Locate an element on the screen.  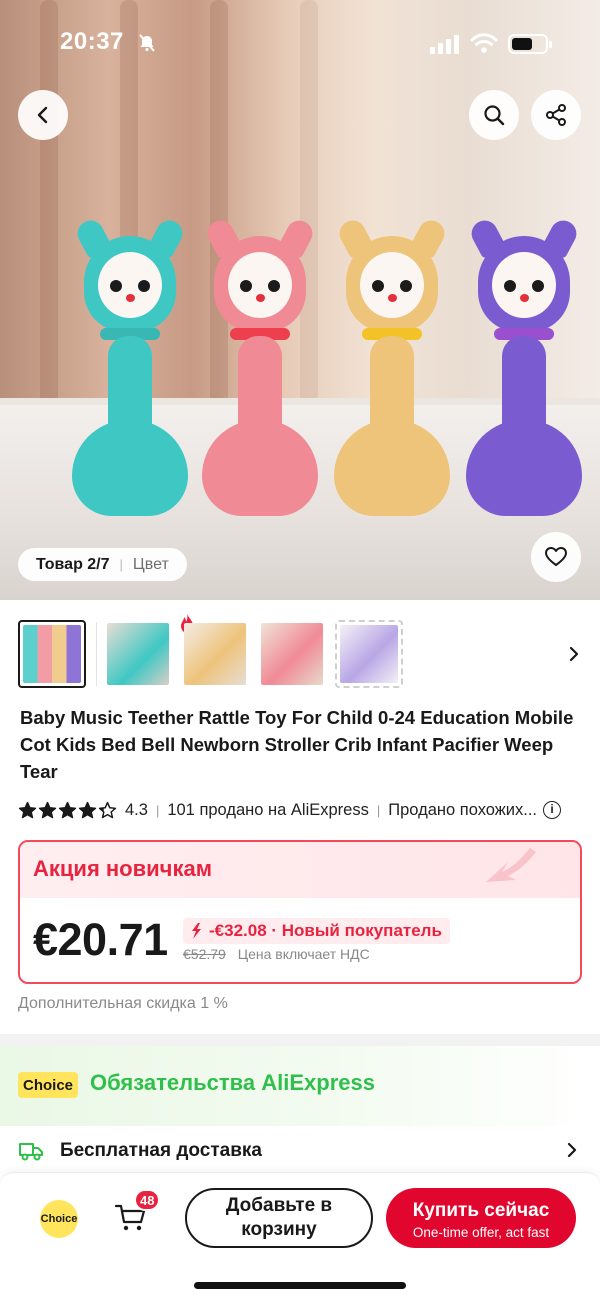
info-icon: i is located at coordinates (552, 810).